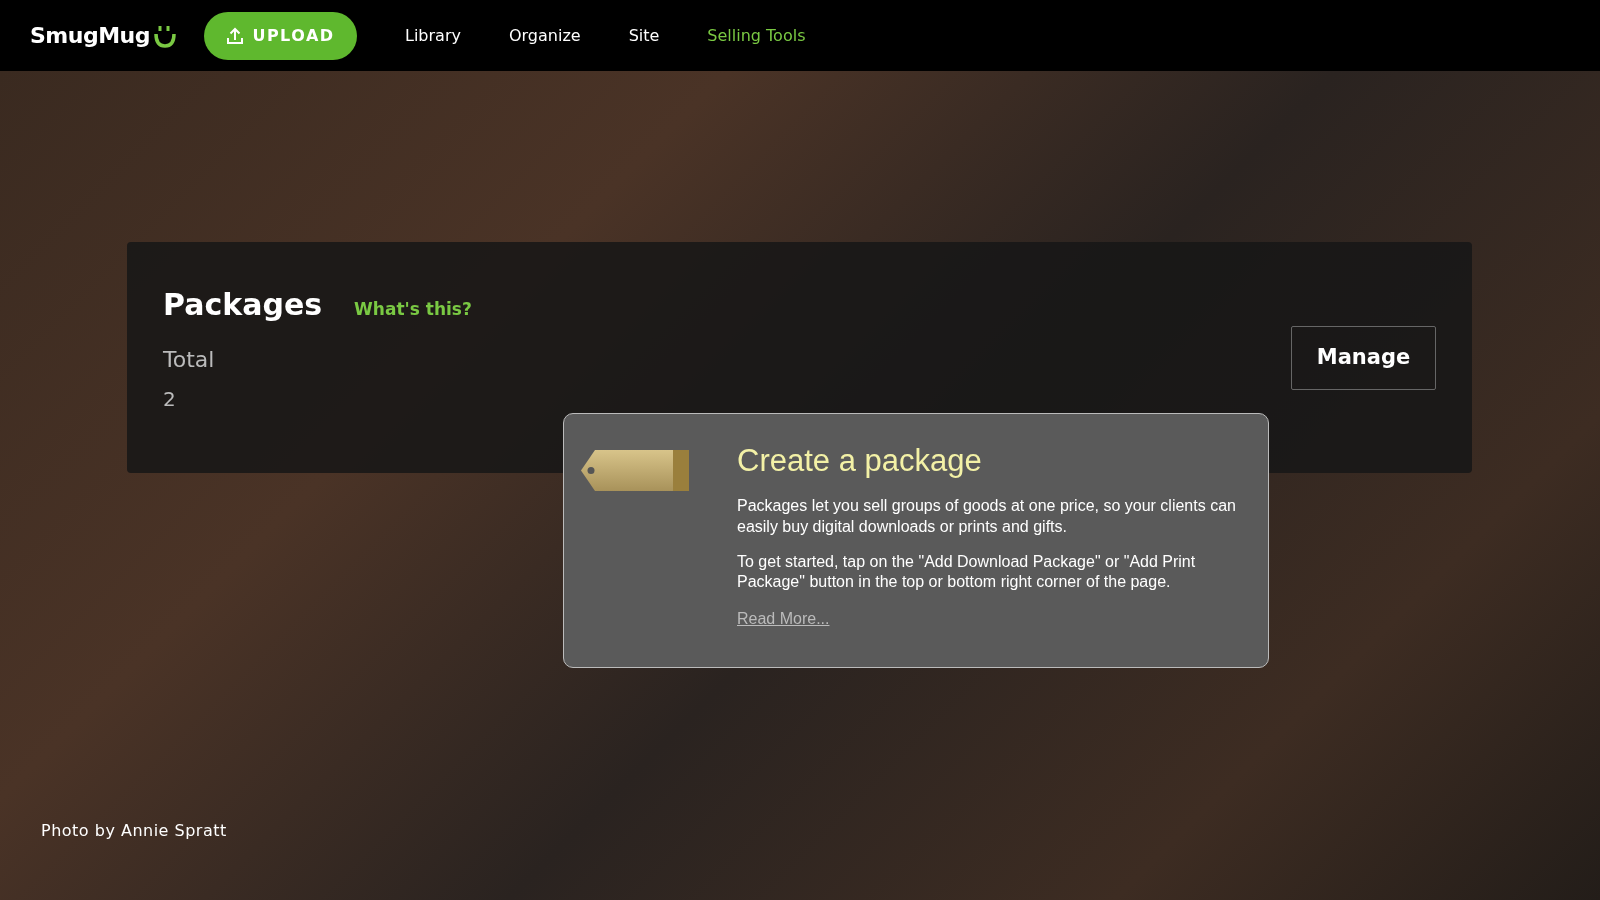 The image size is (1600, 900). Describe the element at coordinates (544, 35) in the screenshot. I see `nav-link: Organize` at that location.